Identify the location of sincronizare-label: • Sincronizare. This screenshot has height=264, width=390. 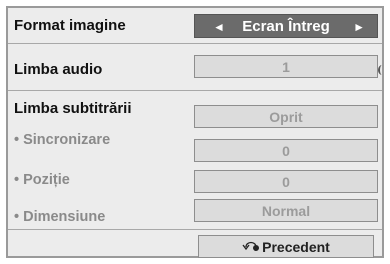
(62, 140).